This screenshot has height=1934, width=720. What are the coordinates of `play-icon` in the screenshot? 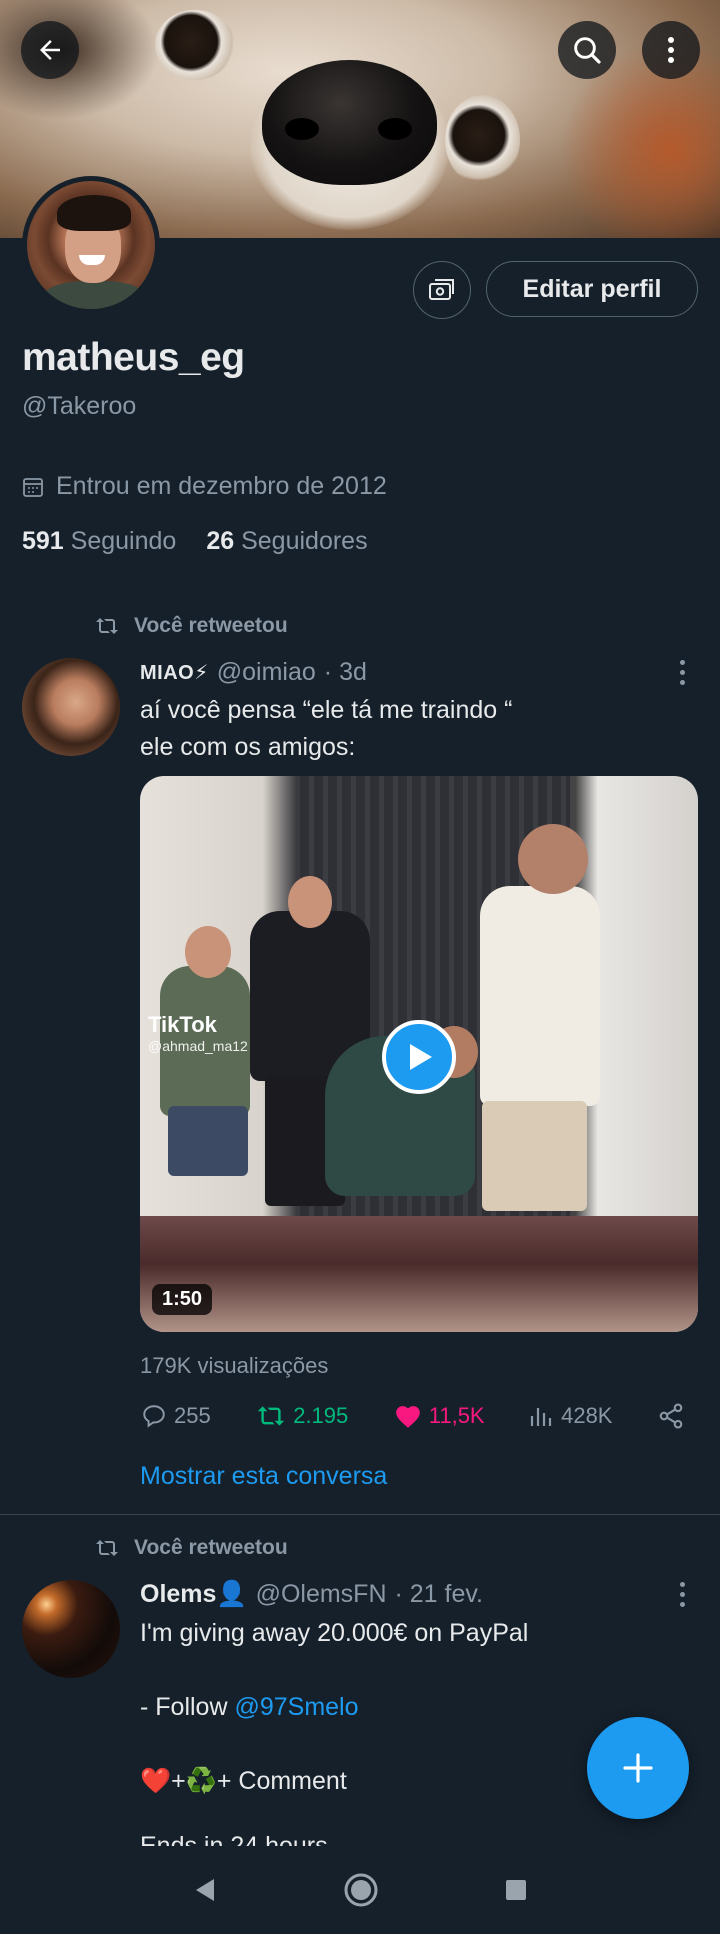 It's located at (421, 1057).